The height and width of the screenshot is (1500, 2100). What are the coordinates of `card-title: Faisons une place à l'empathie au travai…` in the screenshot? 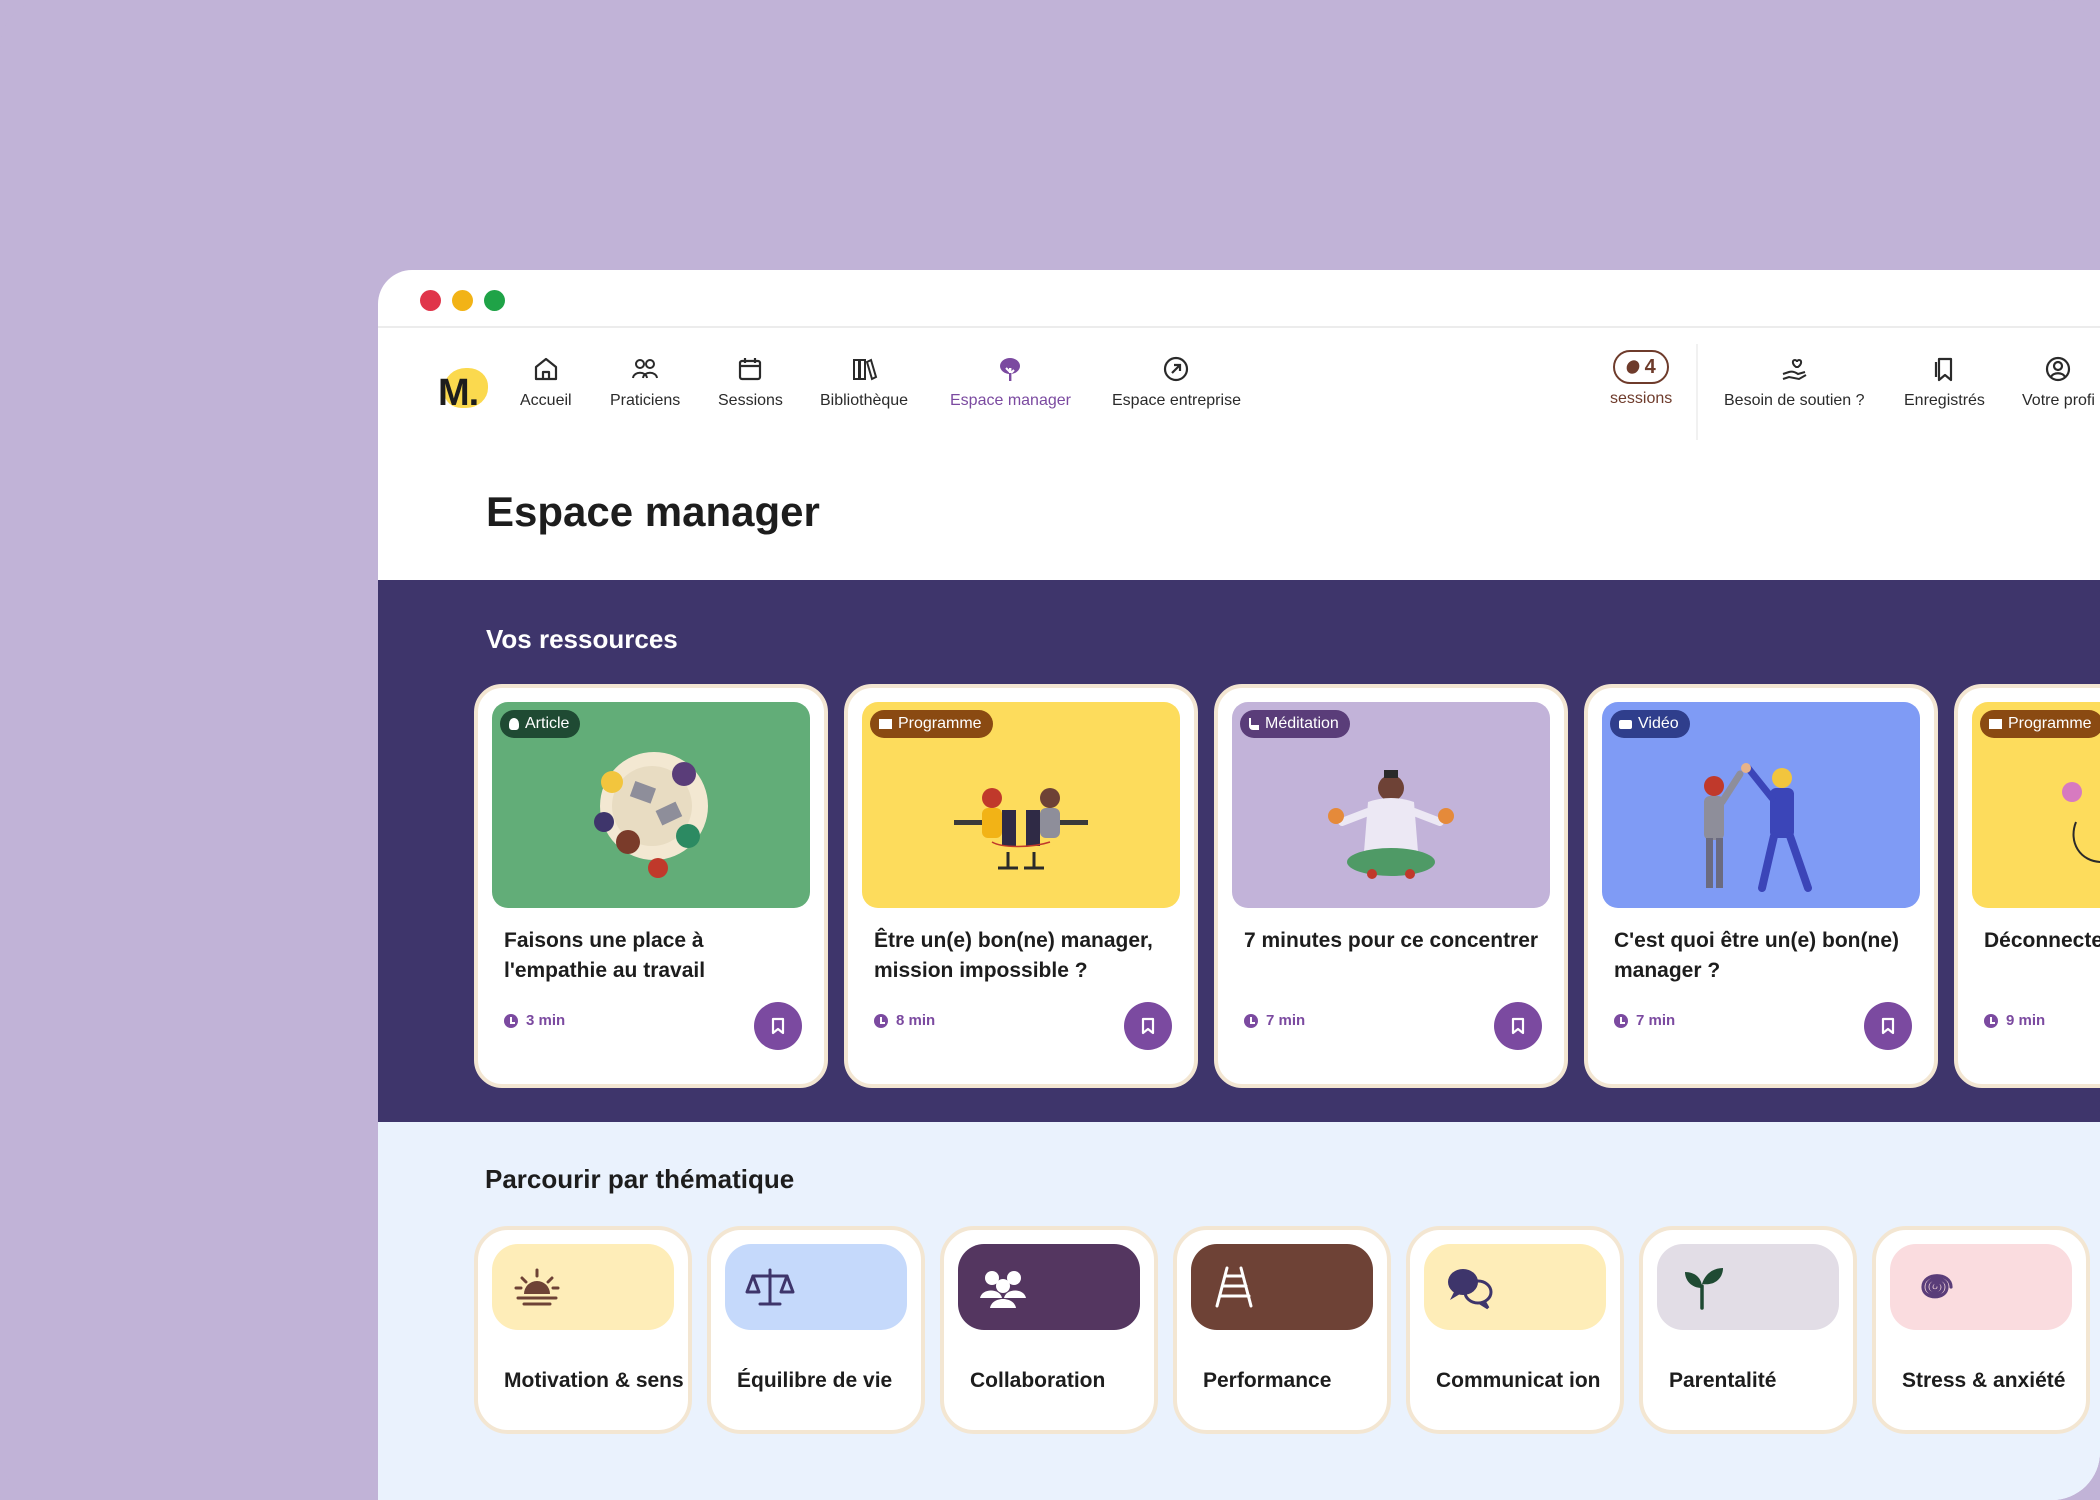 It's located at (605, 955).